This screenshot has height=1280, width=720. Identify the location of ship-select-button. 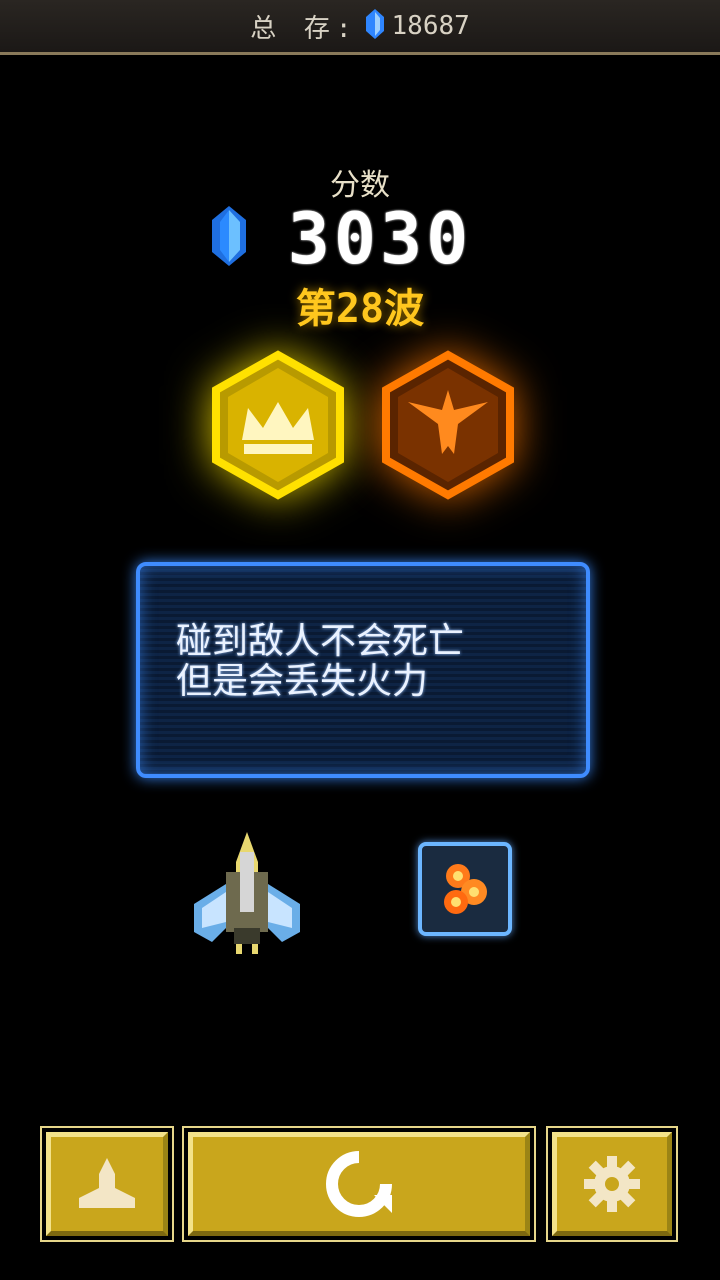
(107, 1184).